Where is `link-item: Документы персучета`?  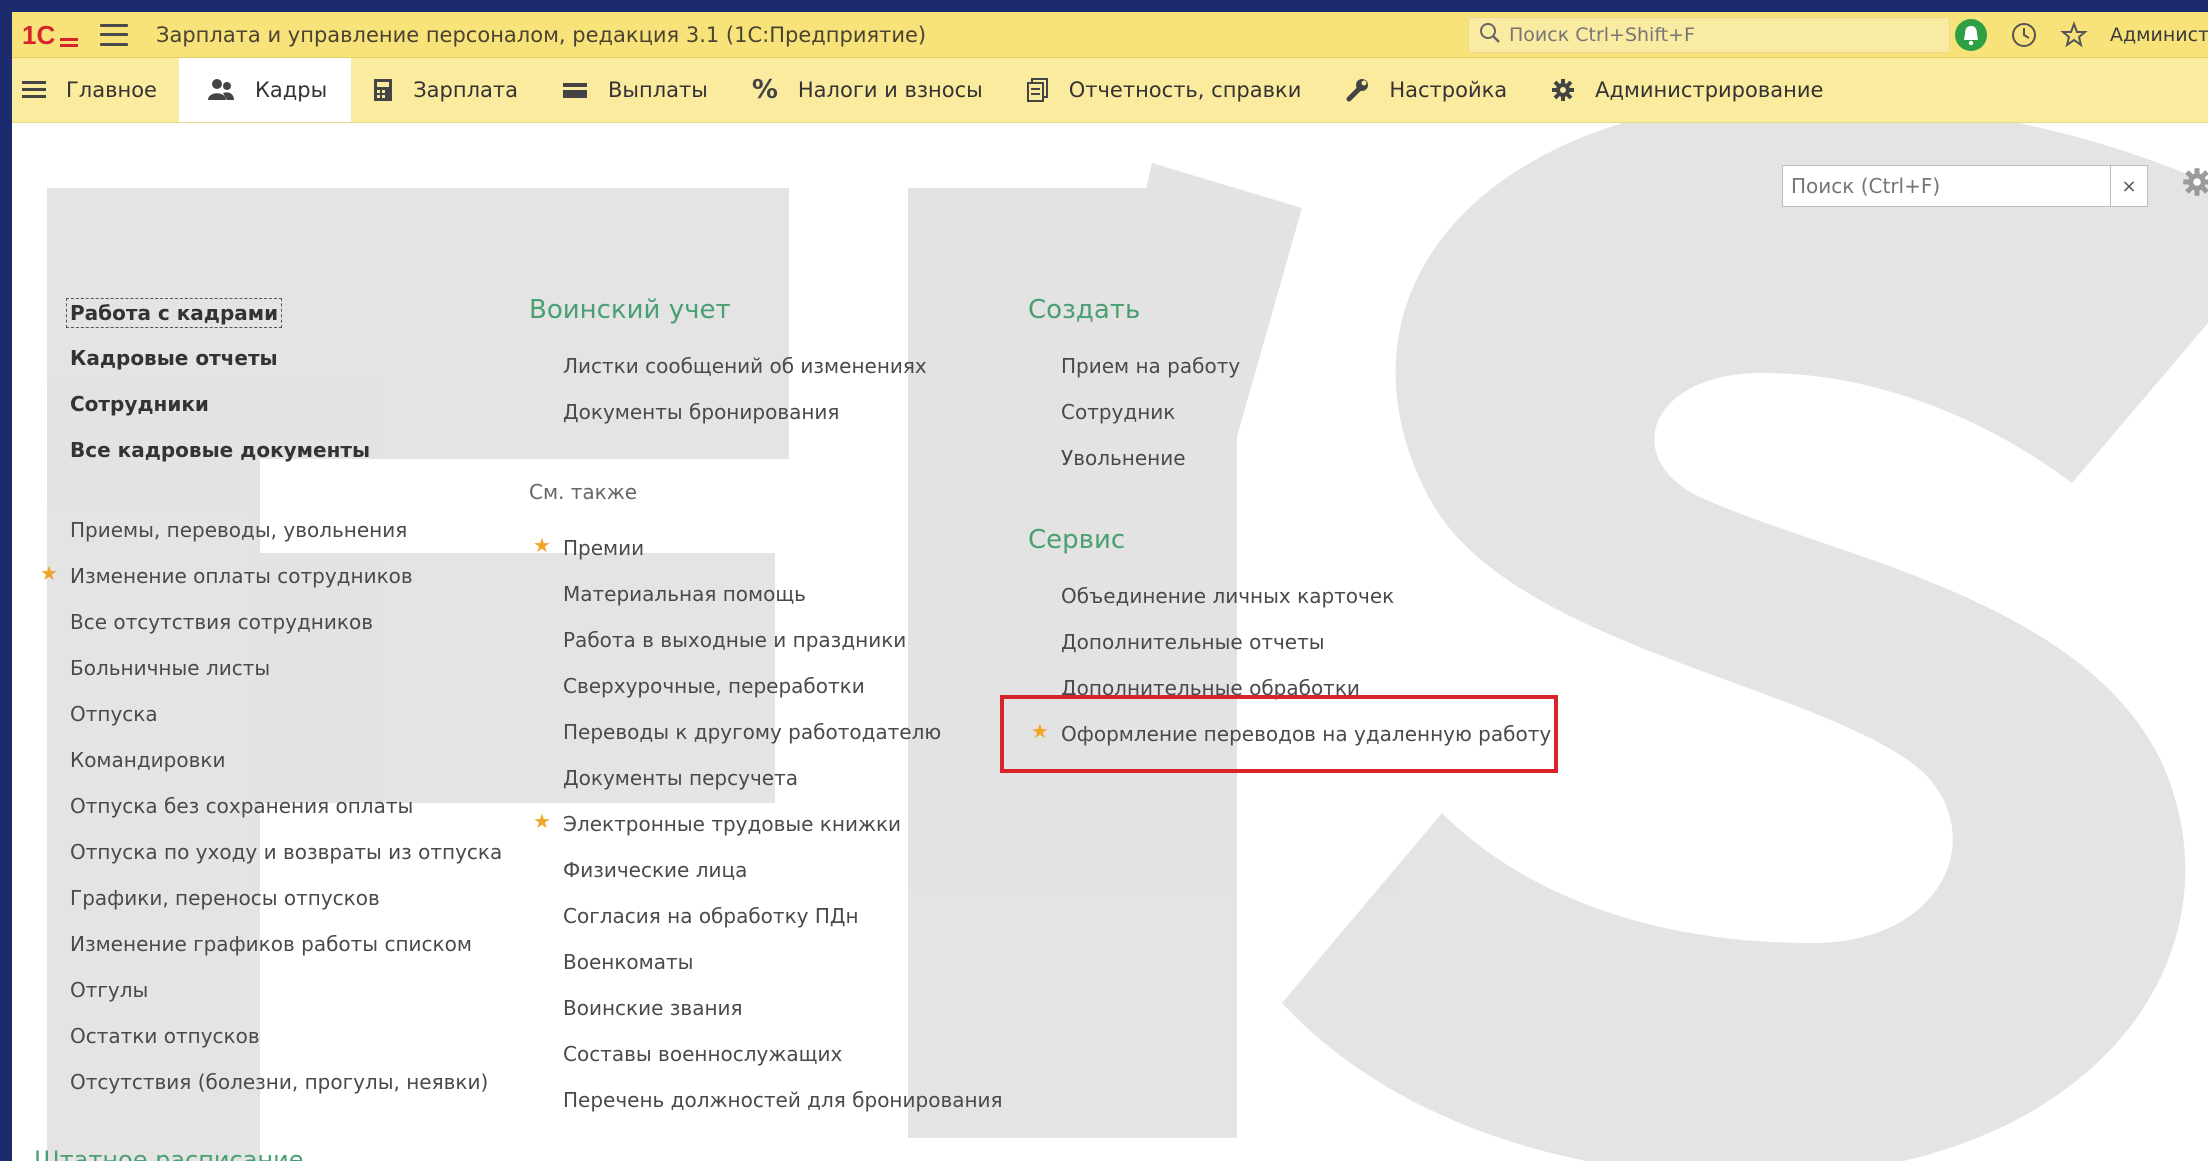
link-item: Документы персучета is located at coordinates (680, 778).